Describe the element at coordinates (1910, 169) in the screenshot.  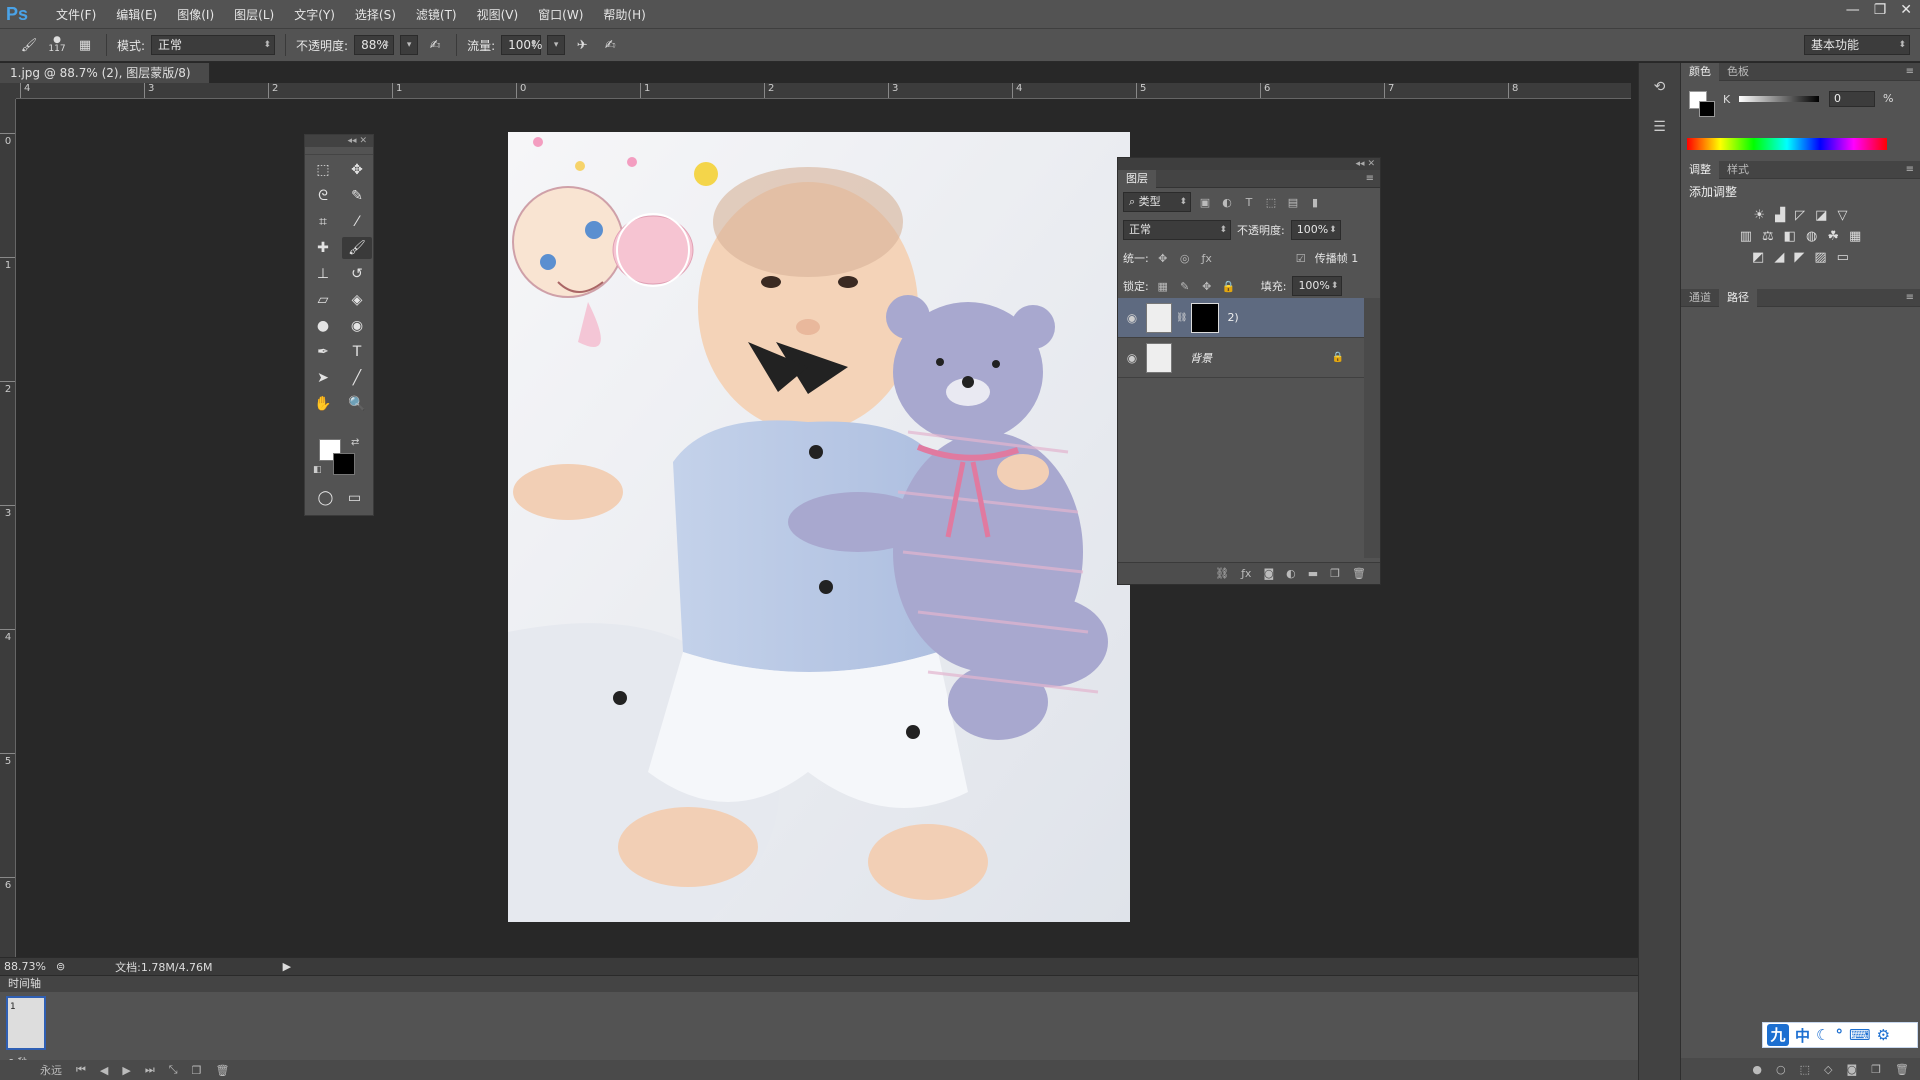
I see `panel-menu-icon: ≡` at that location.